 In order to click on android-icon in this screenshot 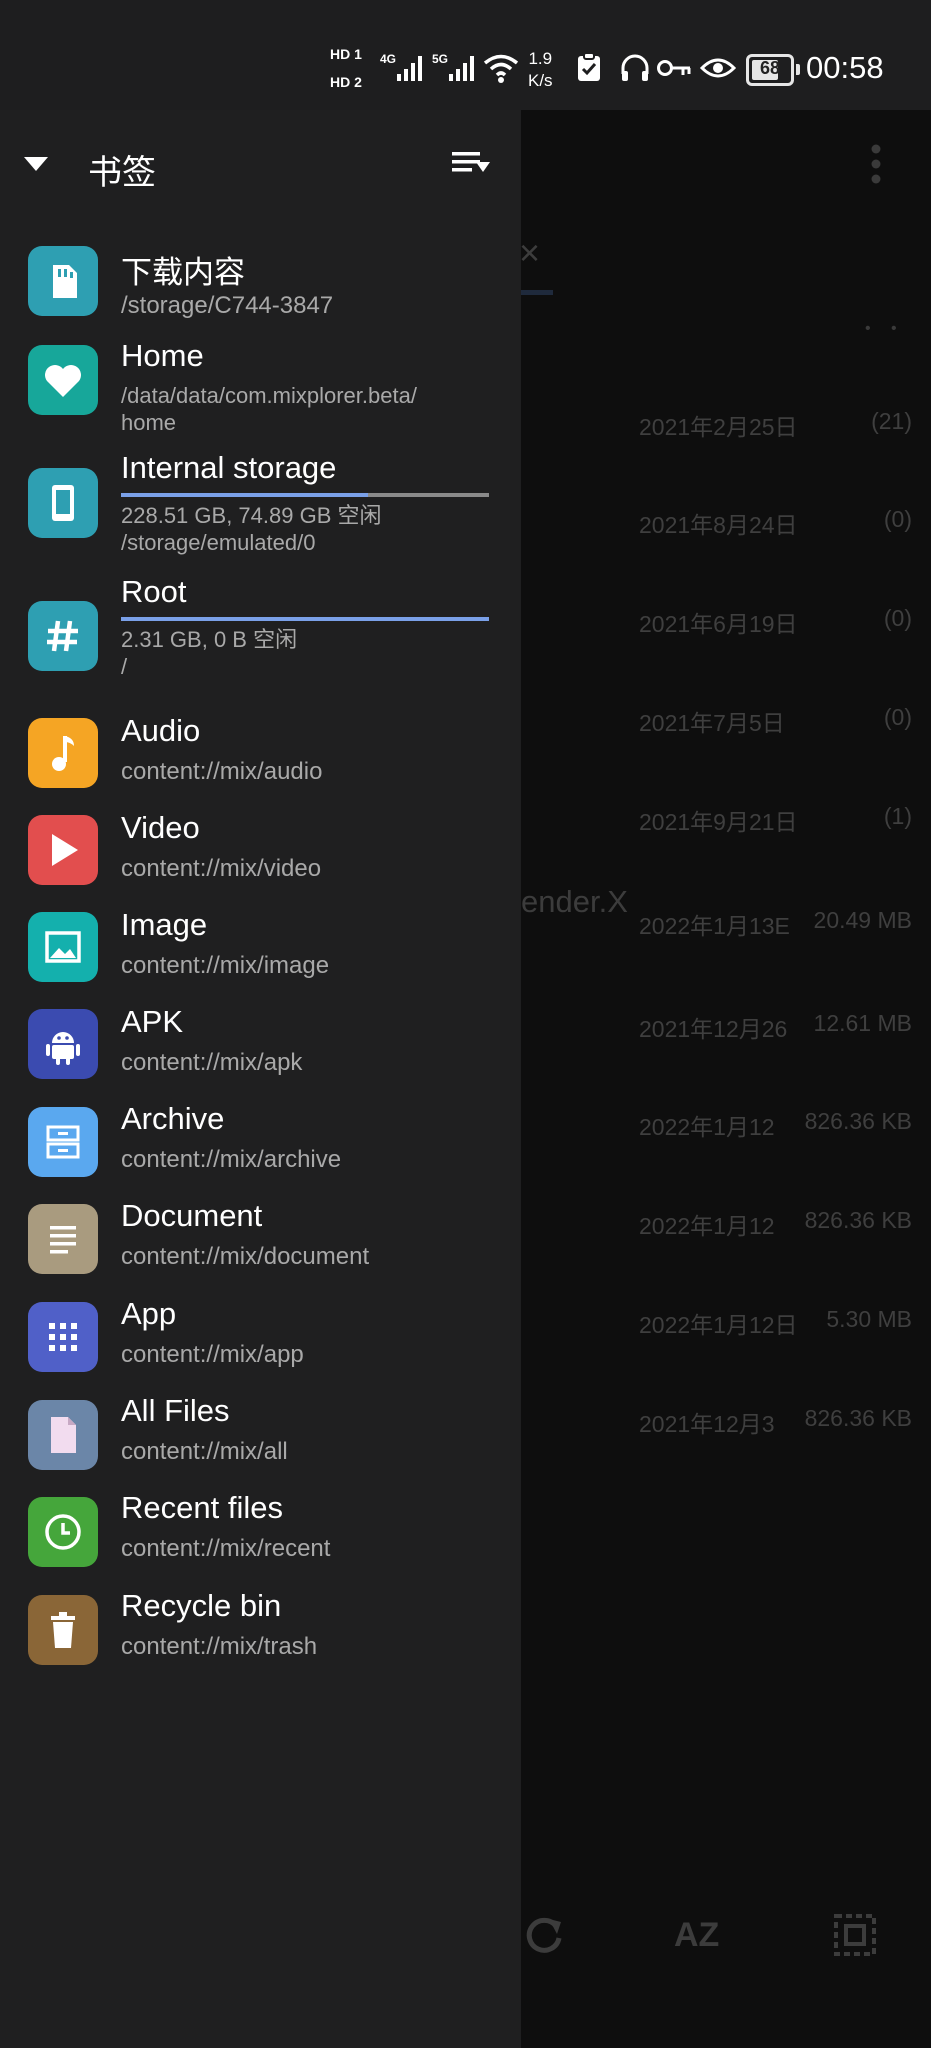, I will do `click(63, 1044)`.